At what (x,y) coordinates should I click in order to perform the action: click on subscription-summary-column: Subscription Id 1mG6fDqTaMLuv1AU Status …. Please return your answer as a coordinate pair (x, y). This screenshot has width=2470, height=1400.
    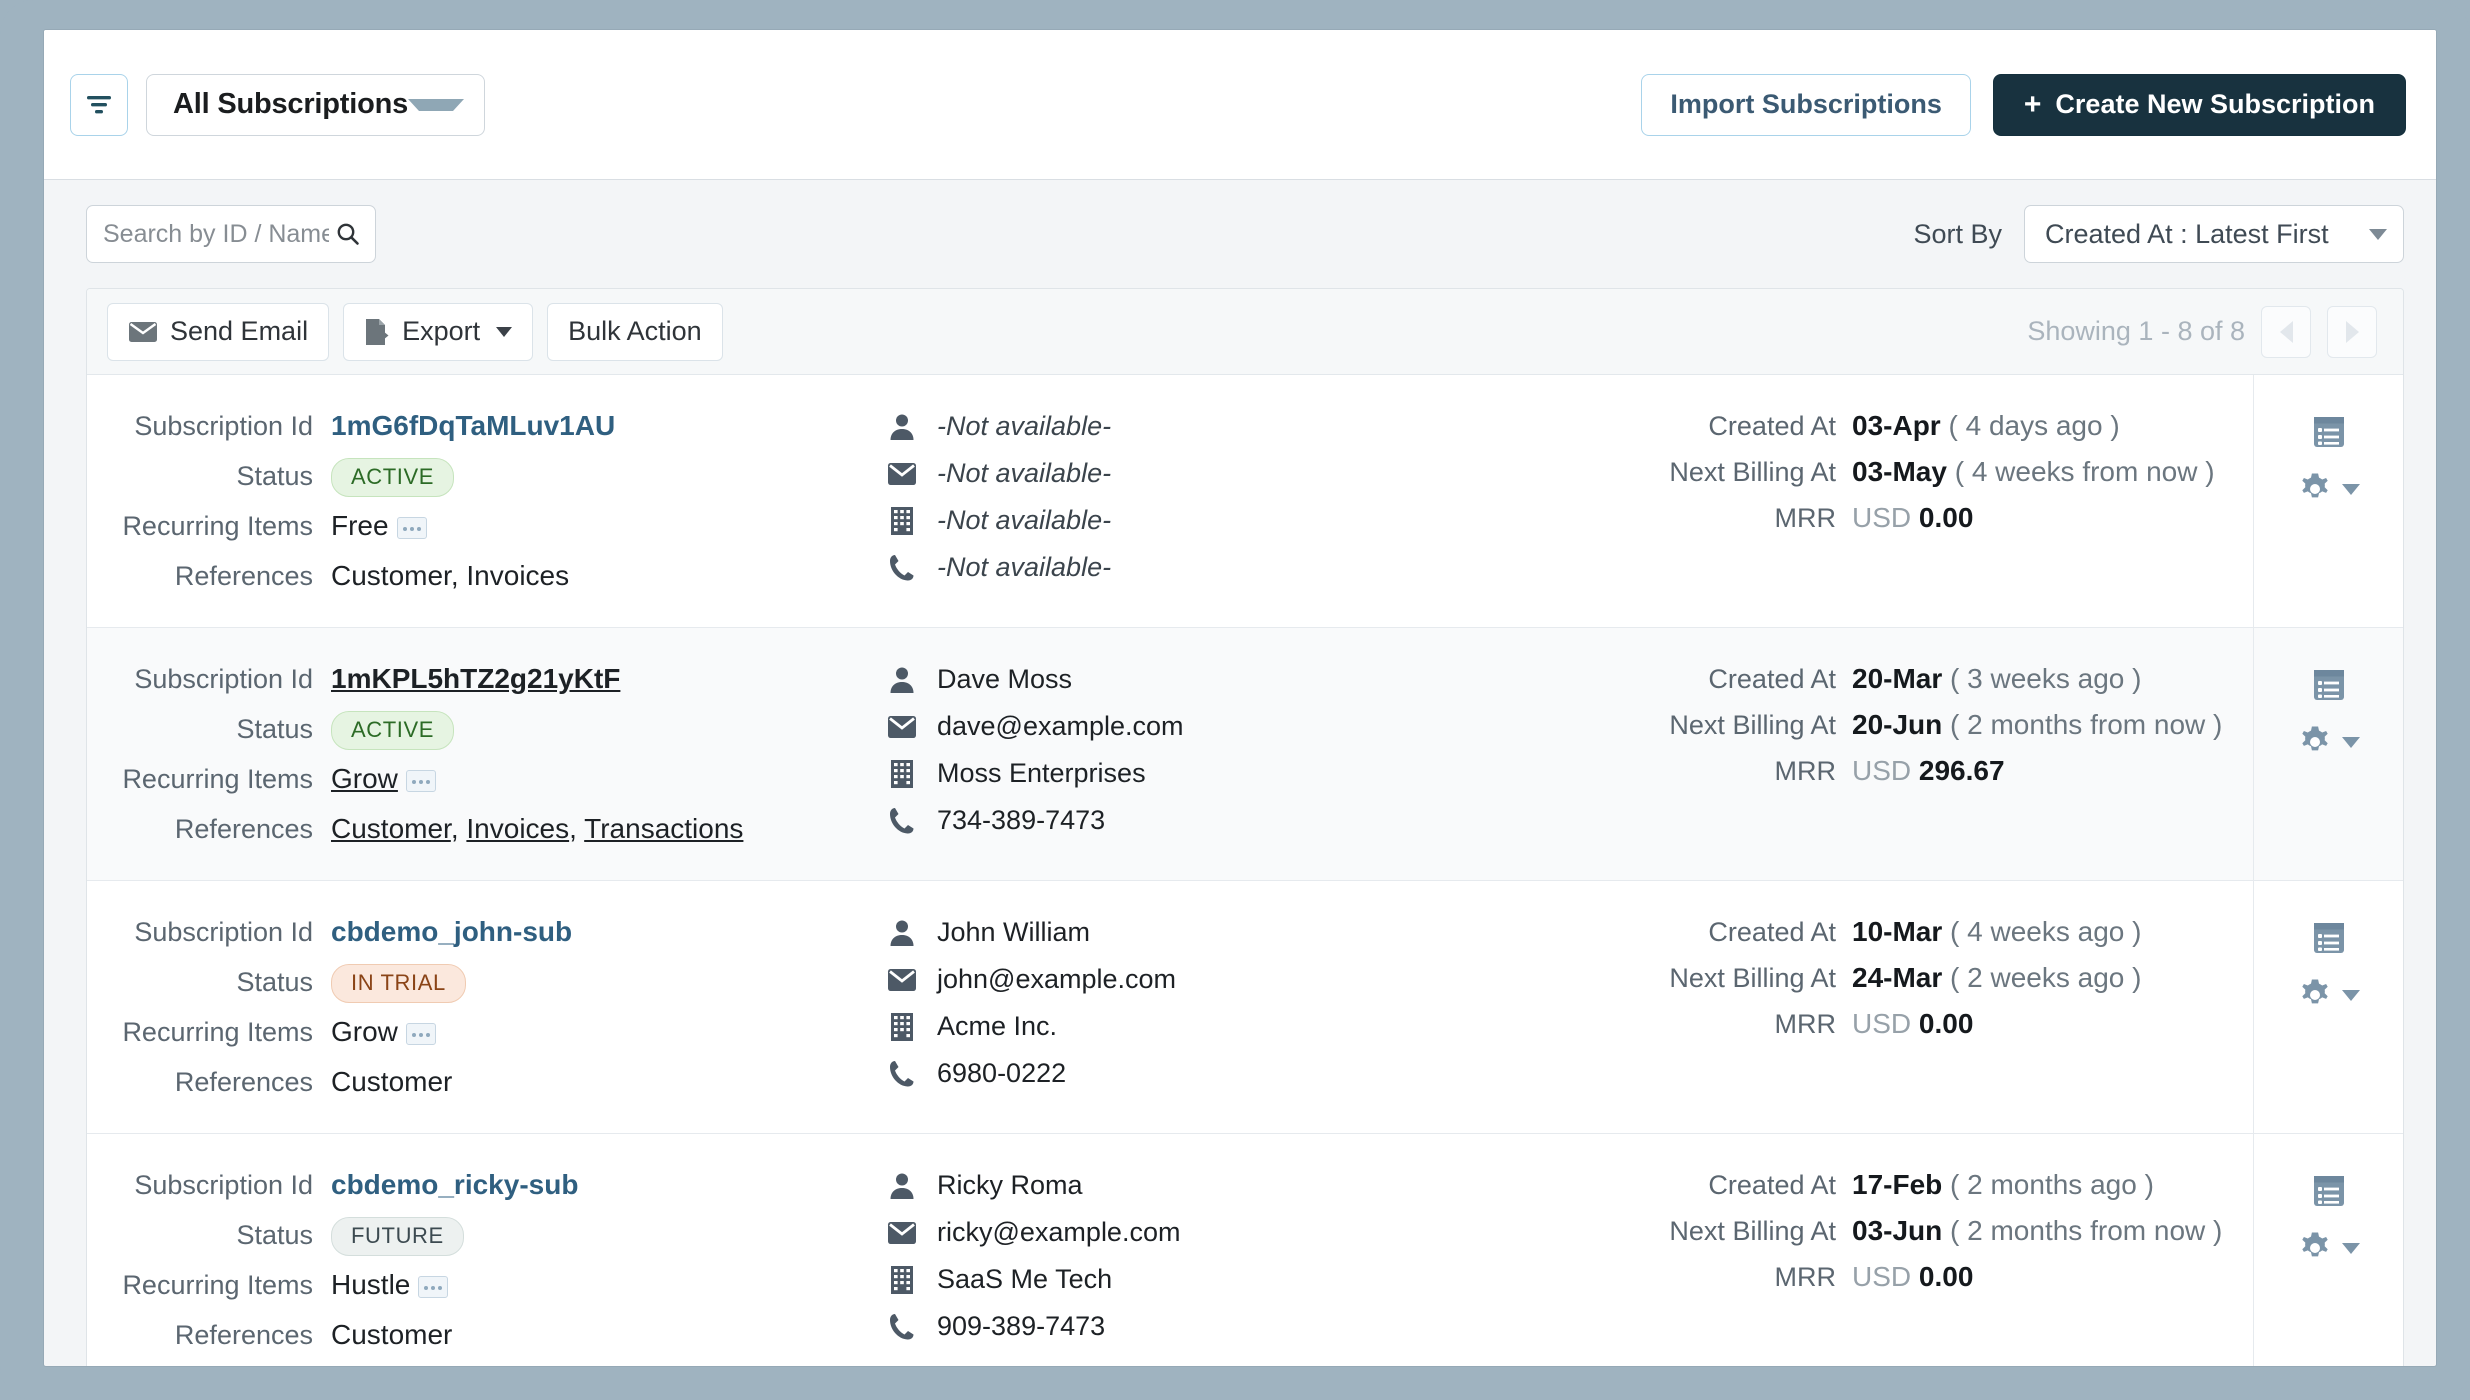
    Looking at the image, I should click on (487, 501).